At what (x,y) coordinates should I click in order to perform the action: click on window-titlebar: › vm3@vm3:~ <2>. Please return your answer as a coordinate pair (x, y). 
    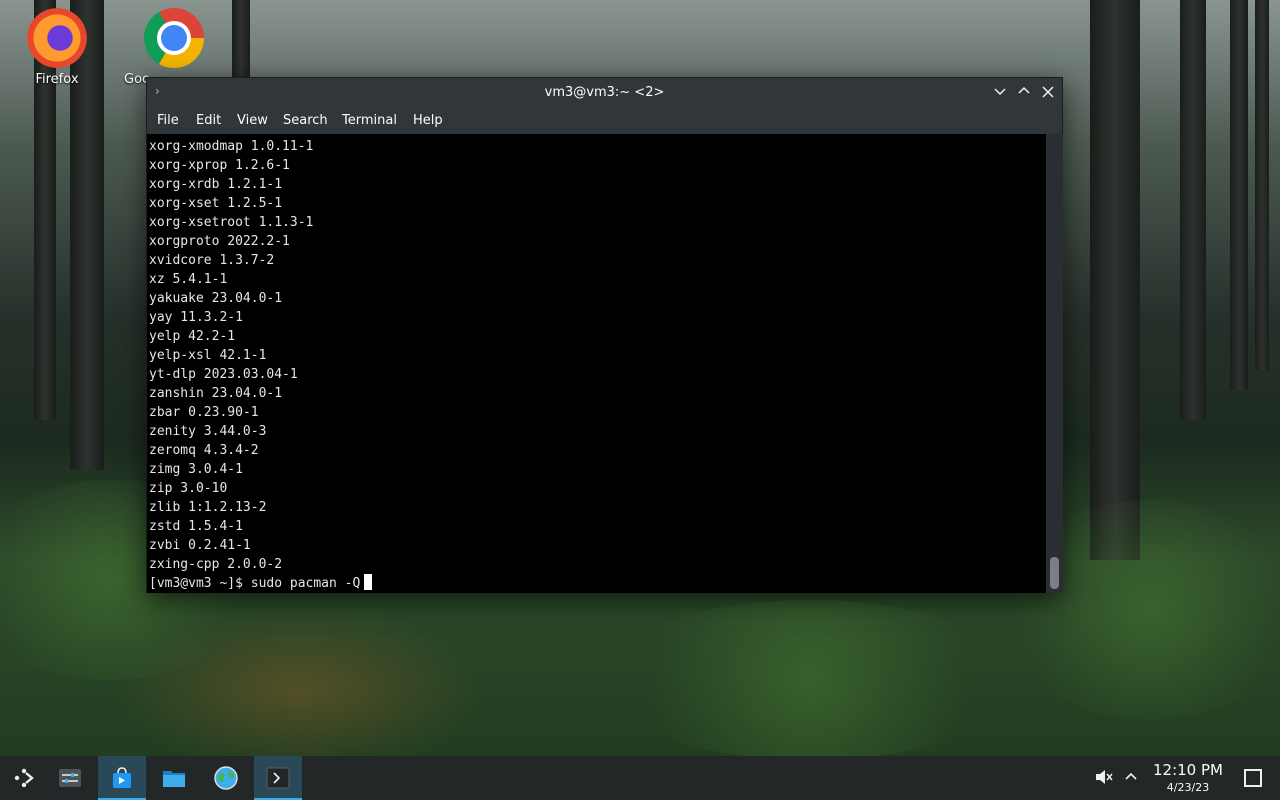
    Looking at the image, I should click on (604, 93).